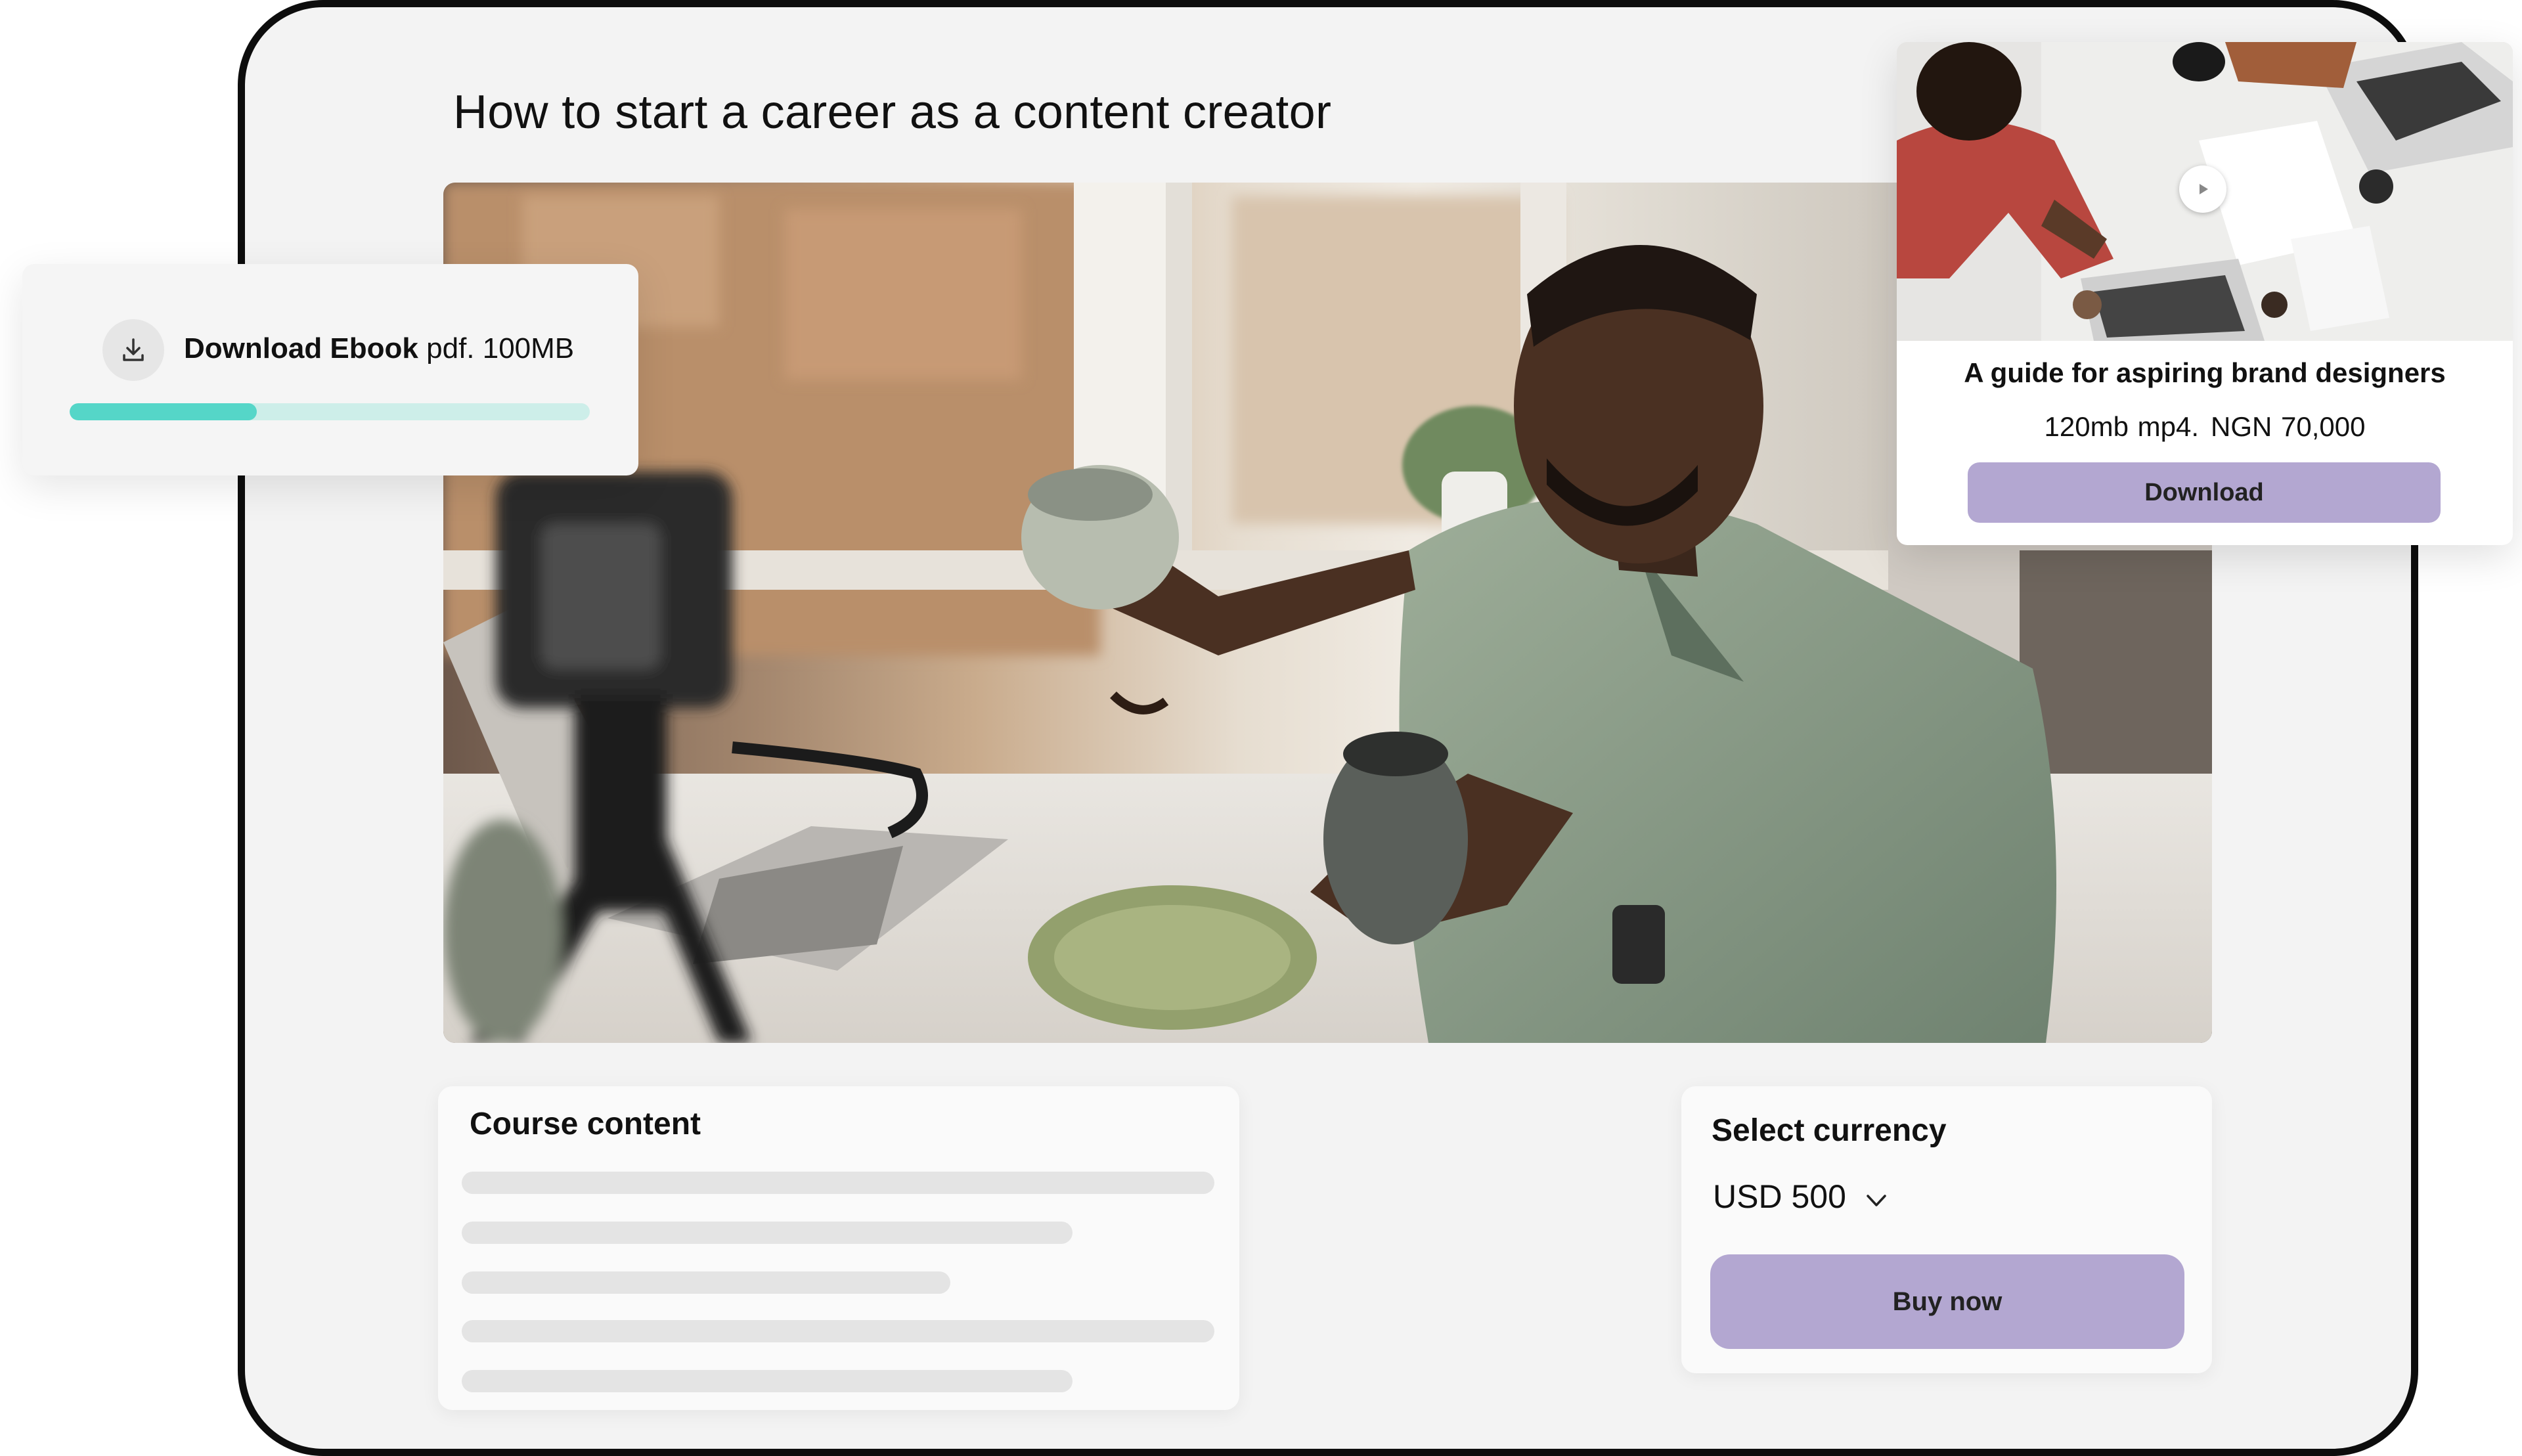 The image size is (2522, 1456). What do you see at coordinates (1946, 1229) in the screenshot?
I see `currency-card: Select currency USD 500 Buy now` at bounding box center [1946, 1229].